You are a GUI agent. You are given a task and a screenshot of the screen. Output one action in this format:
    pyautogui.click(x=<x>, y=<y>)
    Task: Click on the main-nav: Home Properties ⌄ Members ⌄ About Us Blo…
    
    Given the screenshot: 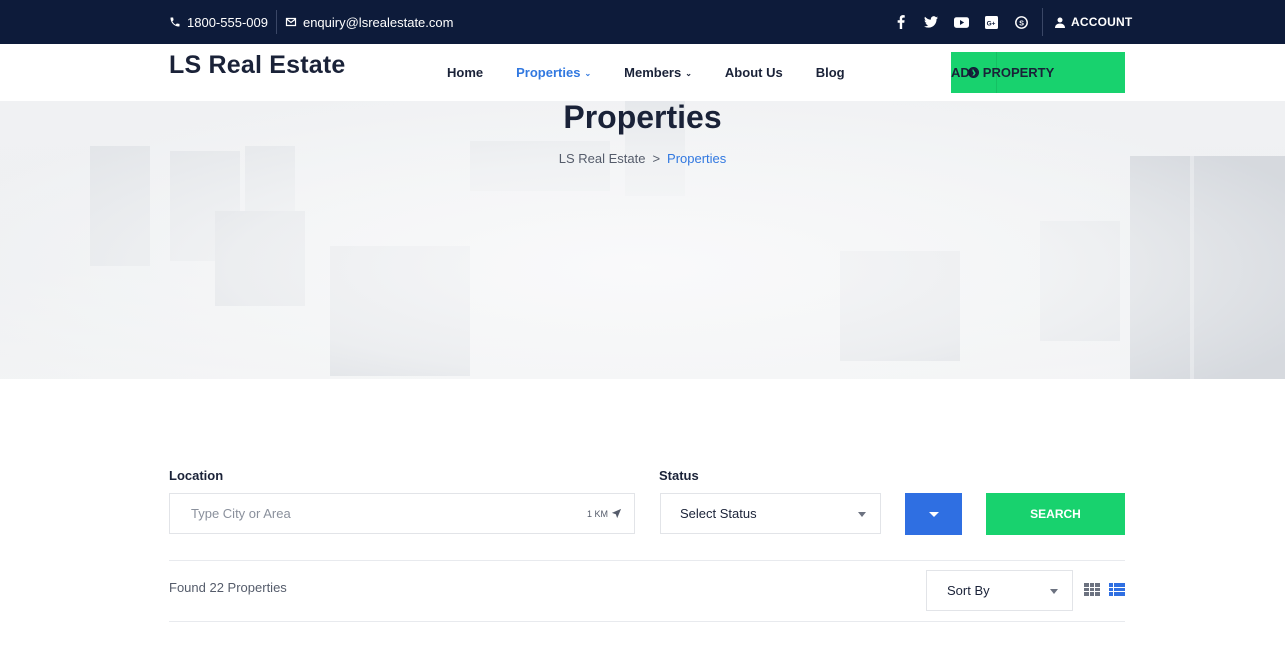 What is the action you would take?
    pyautogui.click(x=646, y=72)
    